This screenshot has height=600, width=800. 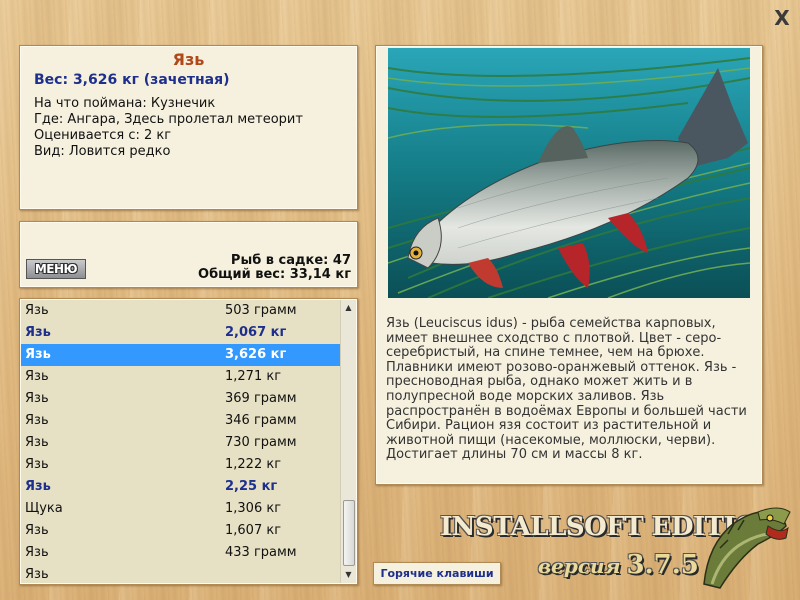 I want to click on fish-weight-value: 1,222 кг, so click(x=253, y=464).